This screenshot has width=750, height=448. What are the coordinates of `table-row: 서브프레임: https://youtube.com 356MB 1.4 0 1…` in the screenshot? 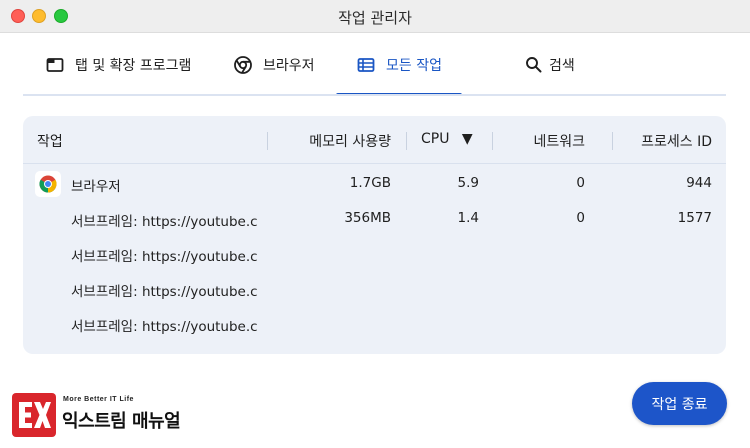 It's located at (374, 218).